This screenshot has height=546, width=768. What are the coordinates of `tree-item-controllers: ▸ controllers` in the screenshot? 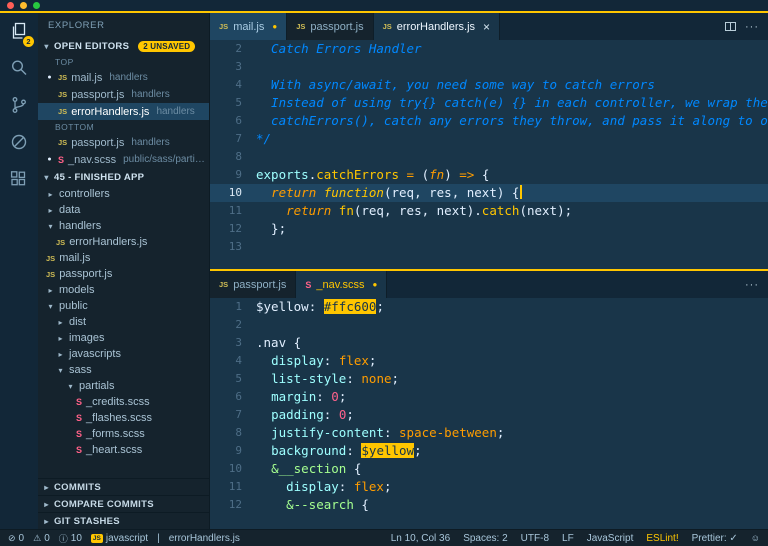 It's located at (123, 194).